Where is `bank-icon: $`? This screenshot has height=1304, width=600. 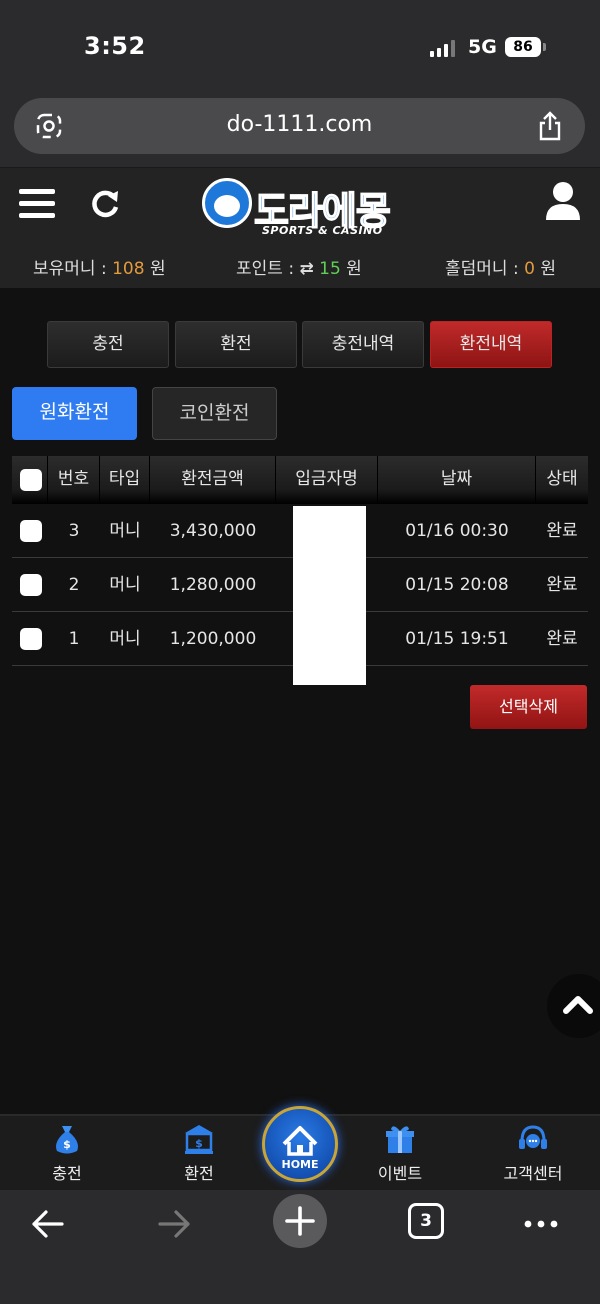 bank-icon: $ is located at coordinates (199, 1139).